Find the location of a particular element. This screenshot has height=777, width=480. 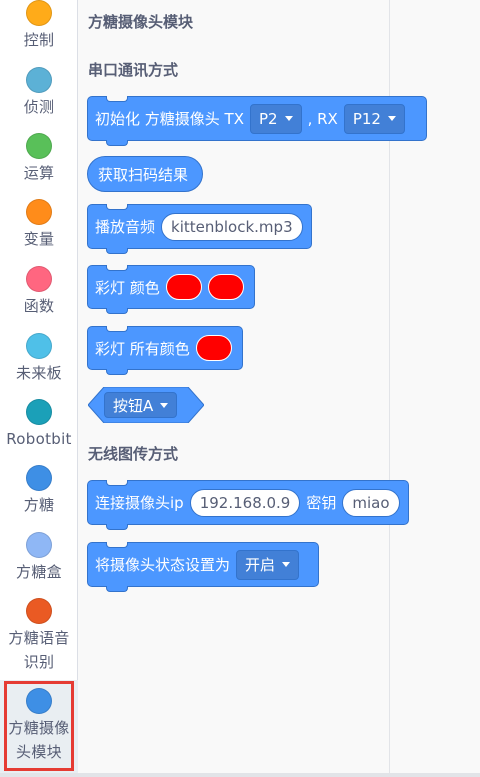

button-value: 按钮A is located at coordinates (133, 405).